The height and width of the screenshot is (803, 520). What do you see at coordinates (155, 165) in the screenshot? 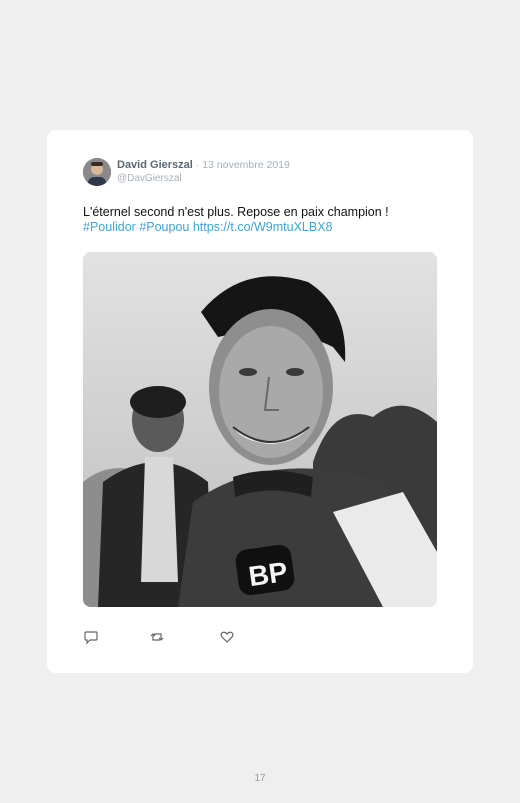
I see `author-name: David Gierszal` at bounding box center [155, 165].